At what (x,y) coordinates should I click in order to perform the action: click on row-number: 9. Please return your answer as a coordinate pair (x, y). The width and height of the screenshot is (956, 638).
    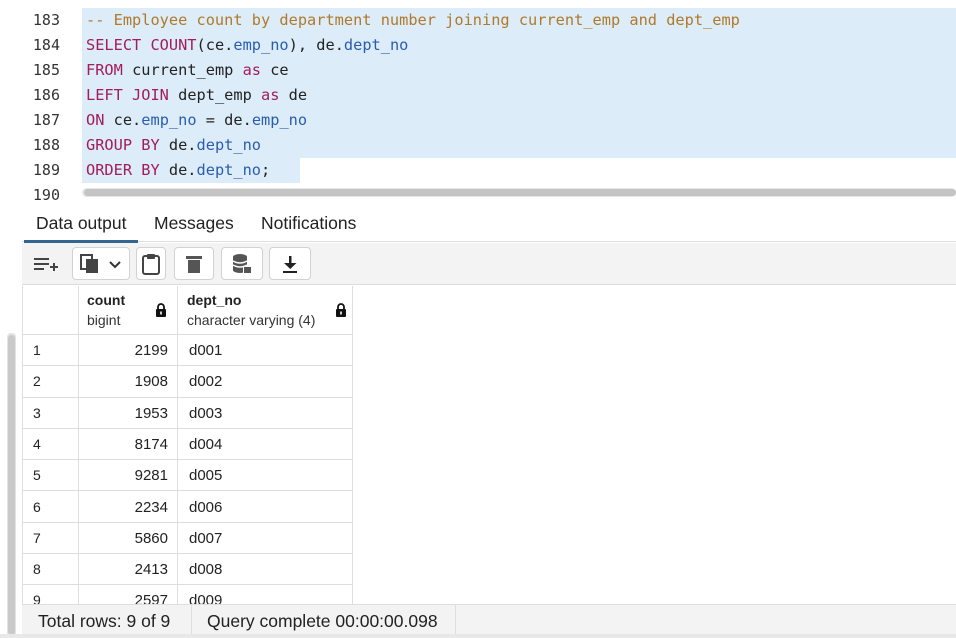
    Looking at the image, I should click on (37, 598).